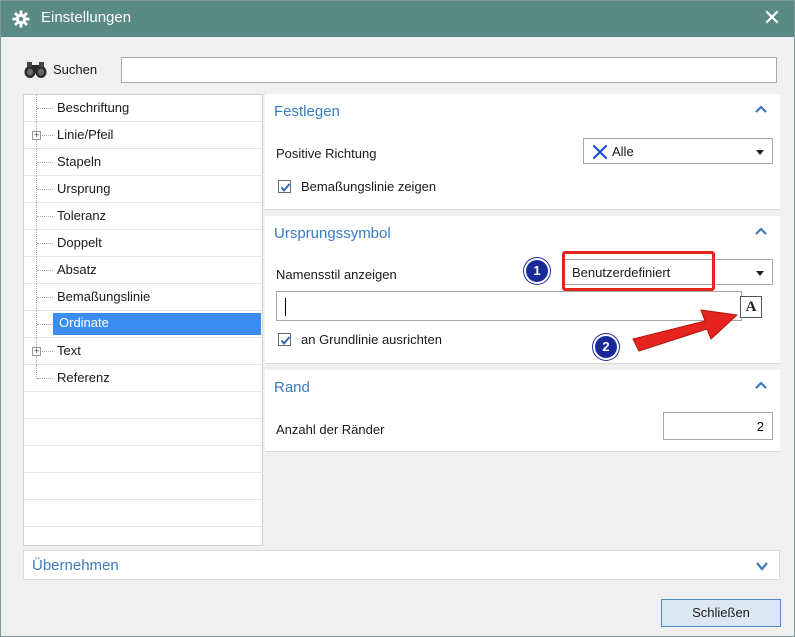 This screenshot has height=637, width=795. What do you see at coordinates (93, 107) in the screenshot?
I see `tree-item-label: Beschriftung` at bounding box center [93, 107].